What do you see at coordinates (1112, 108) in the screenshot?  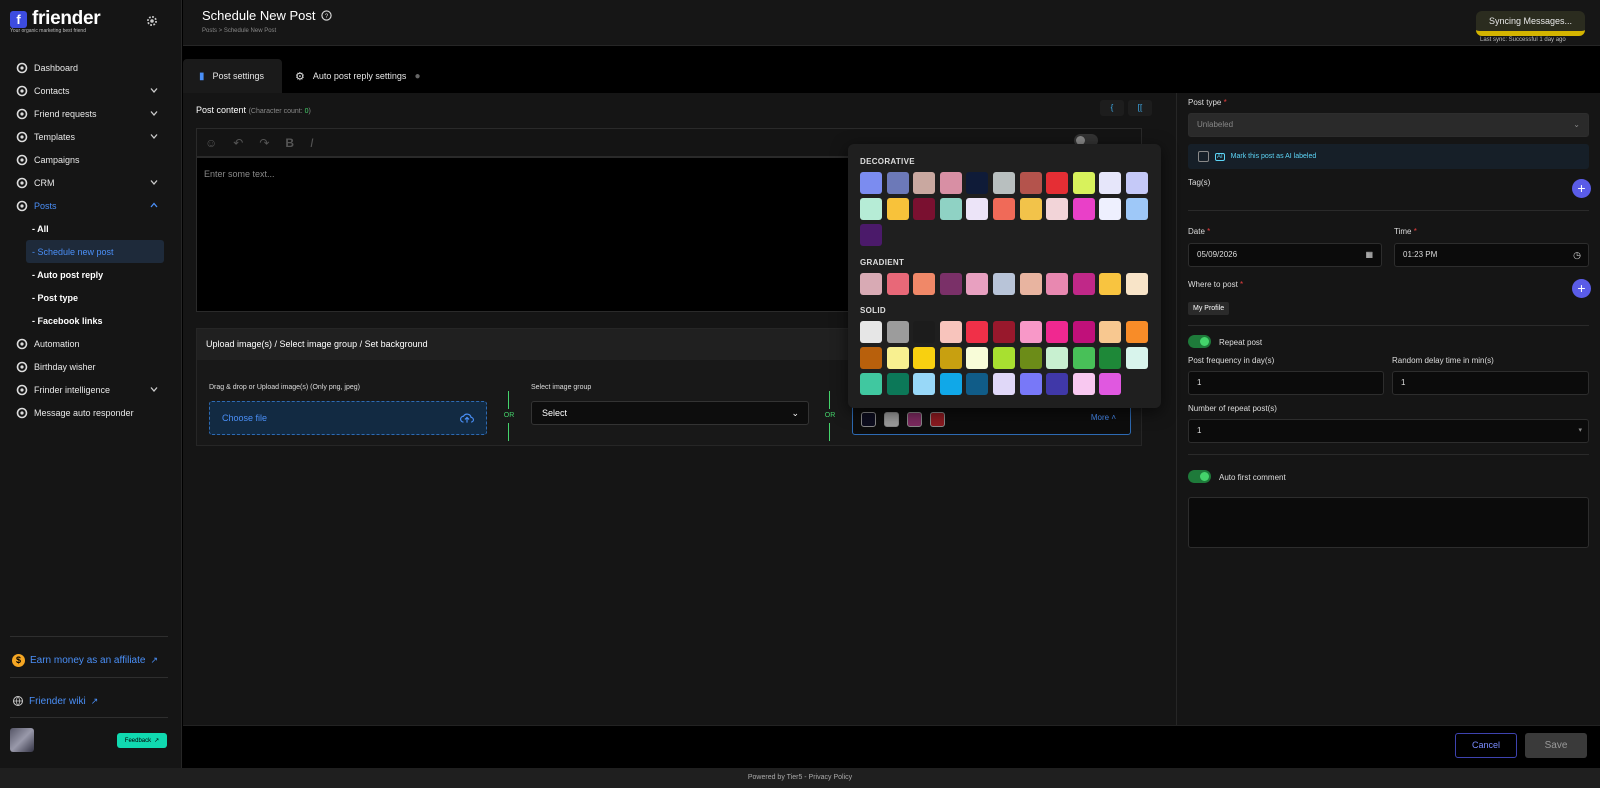 I see `spintax-button: {` at bounding box center [1112, 108].